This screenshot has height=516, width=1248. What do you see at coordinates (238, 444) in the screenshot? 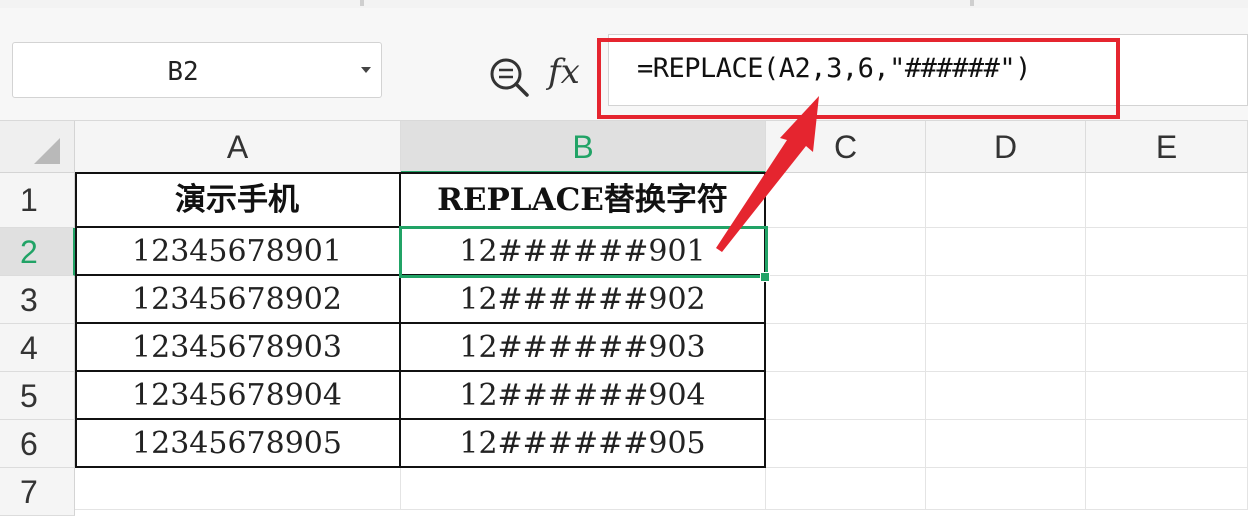
I see `cell-a6: 12345678905` at bounding box center [238, 444].